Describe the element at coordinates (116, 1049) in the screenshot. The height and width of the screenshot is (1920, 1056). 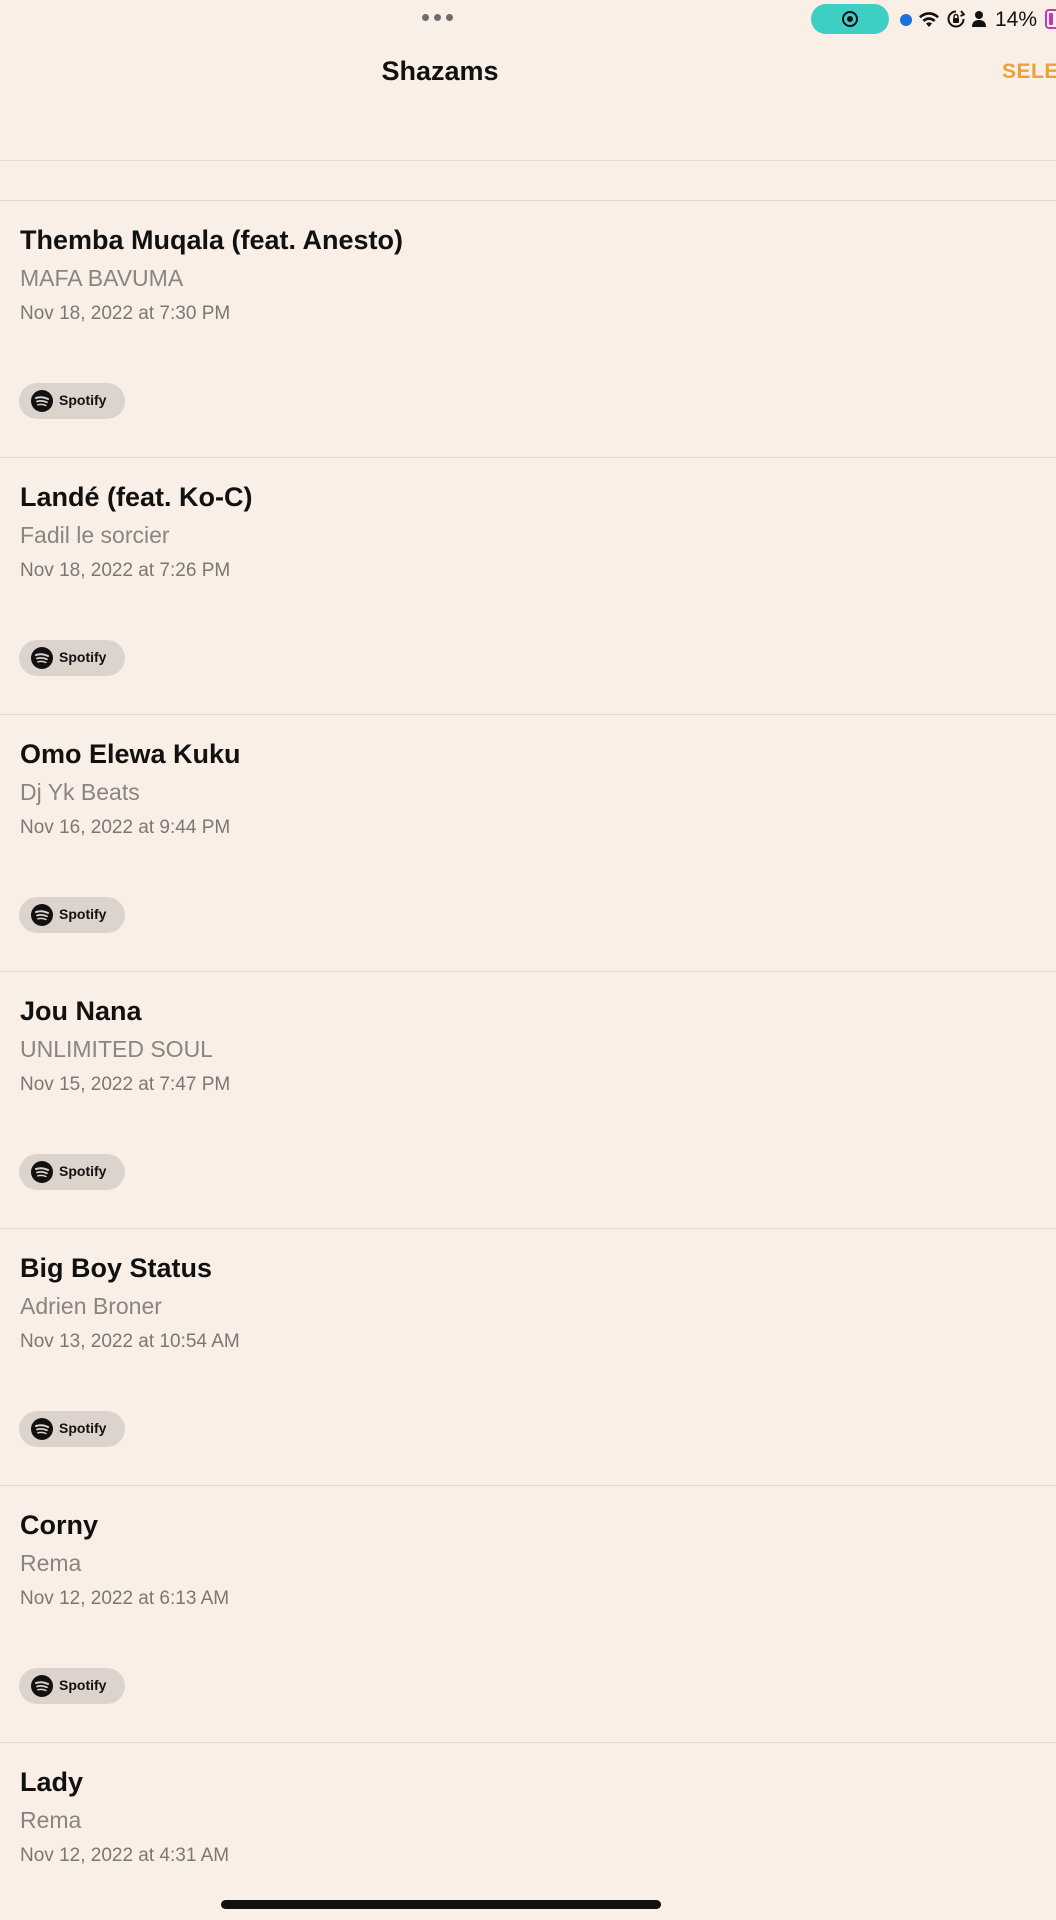
I see `artist-name: UNLIMITED SOUL` at that location.